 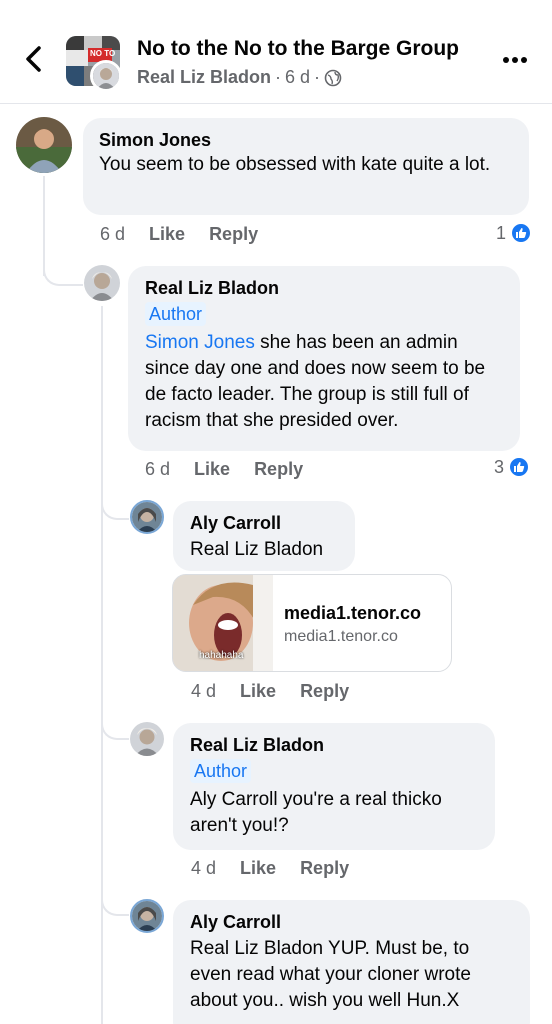 I want to click on link-preview-card: hahahaha media1.tenor.co media1.tenor.co, so click(x=312, y=623).